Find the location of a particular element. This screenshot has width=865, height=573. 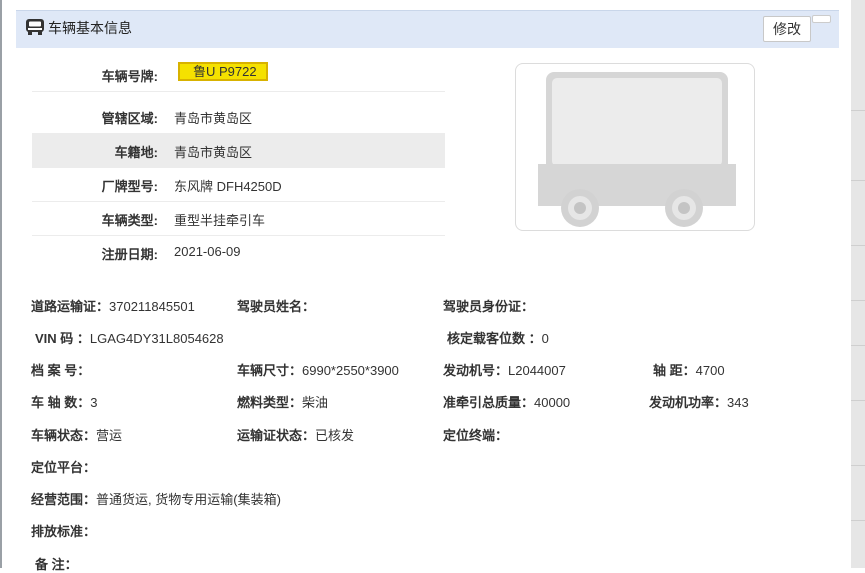

engine-power-field: 发动机功率：343 is located at coordinates (699, 401).